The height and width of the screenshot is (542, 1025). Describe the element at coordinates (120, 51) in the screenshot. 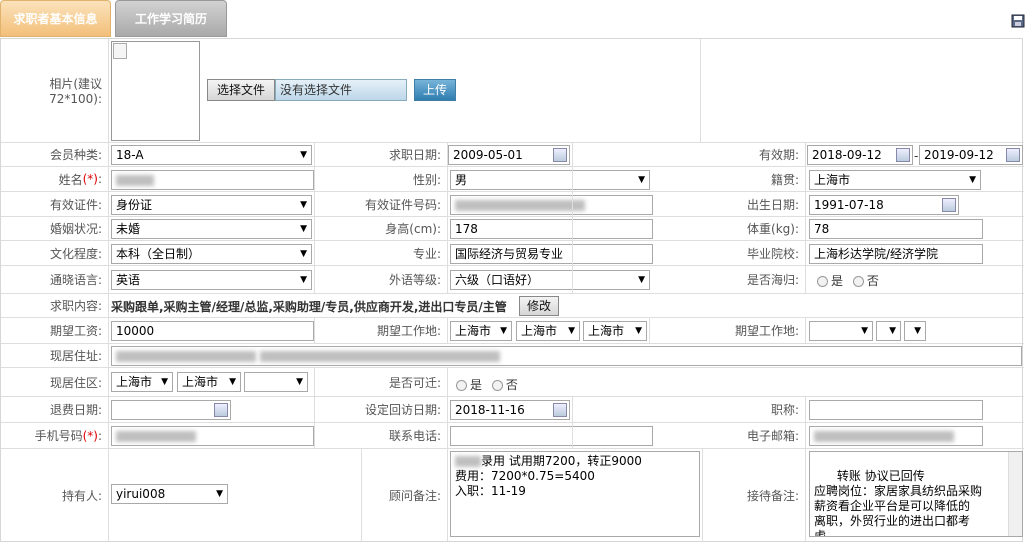

I see `broken-image-icon` at that location.